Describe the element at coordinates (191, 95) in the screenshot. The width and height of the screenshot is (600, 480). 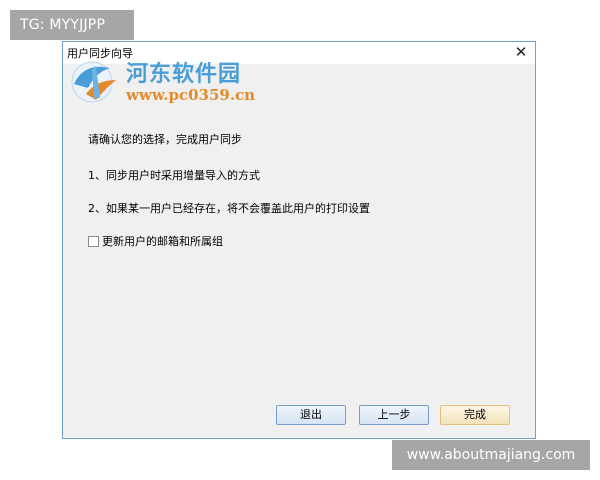
I see `watermark-url: www.pc0359.cn` at that location.